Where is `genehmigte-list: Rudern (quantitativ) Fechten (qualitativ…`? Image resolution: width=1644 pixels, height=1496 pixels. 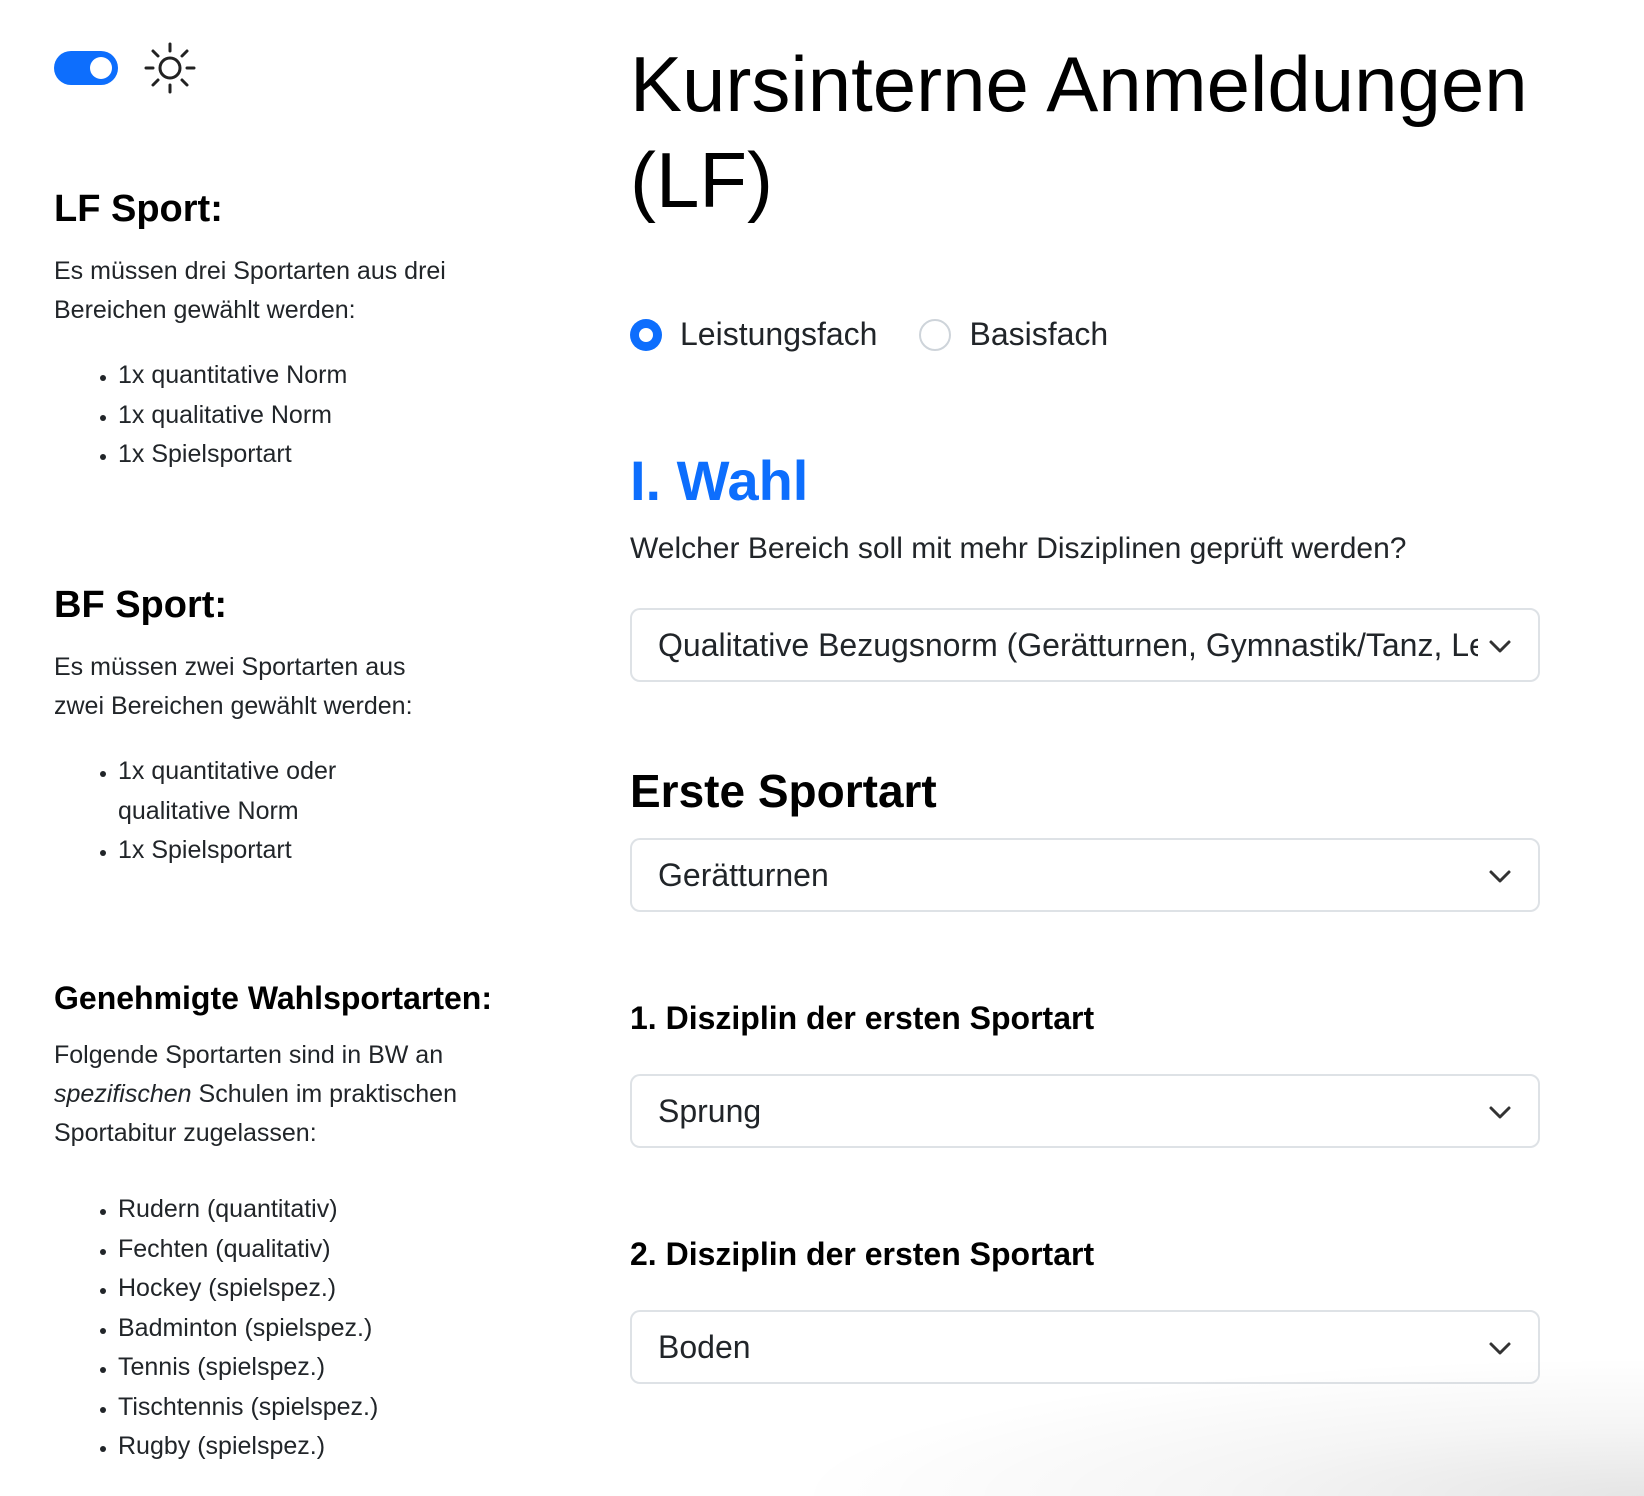 genehmigte-list: Rudern (quantitativ) Fechten (qualitativ… is located at coordinates (221, 1328).